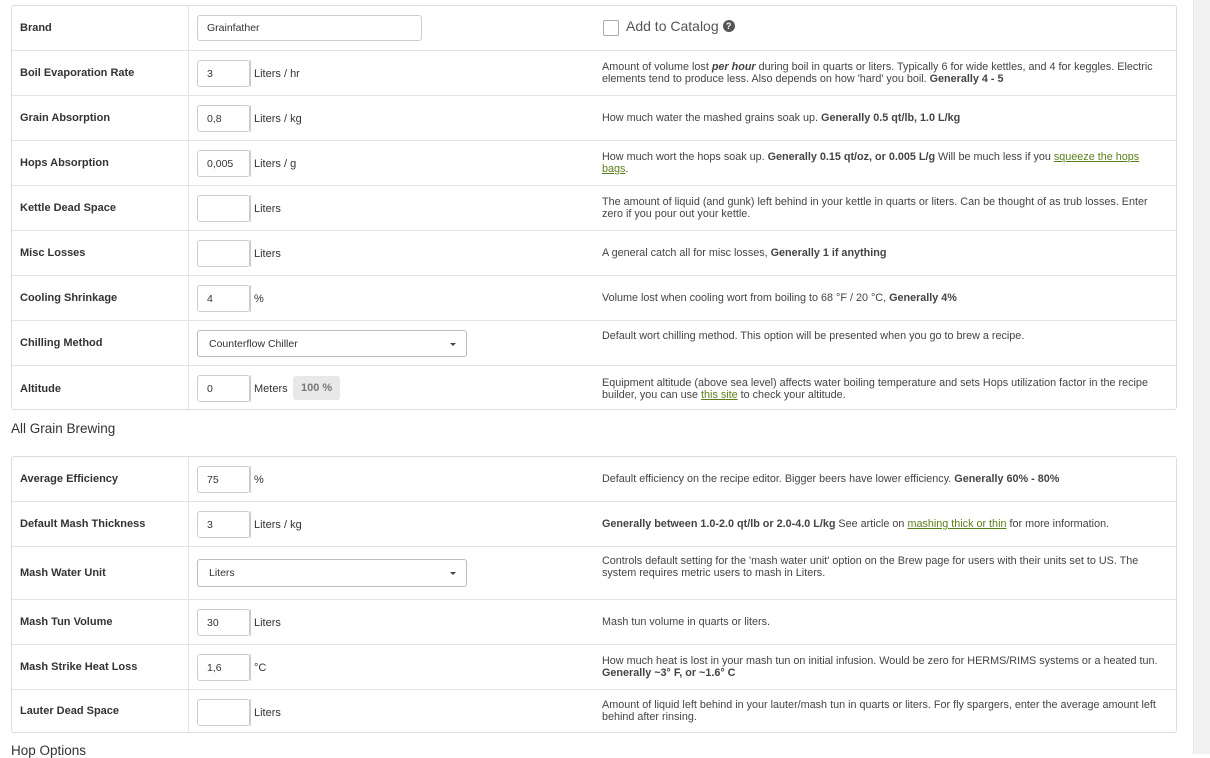  Describe the element at coordinates (594, 28) in the screenshot. I see `brand-row: Brand Grainfather Add to Catalog ?` at that location.